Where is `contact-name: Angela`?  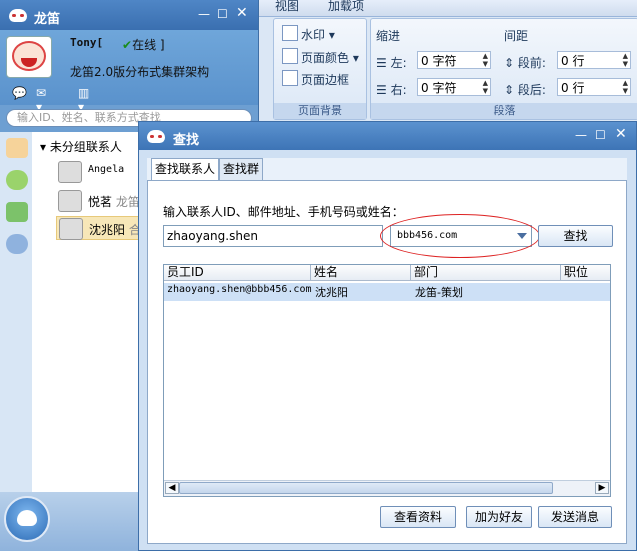 contact-name: Angela is located at coordinates (106, 169).